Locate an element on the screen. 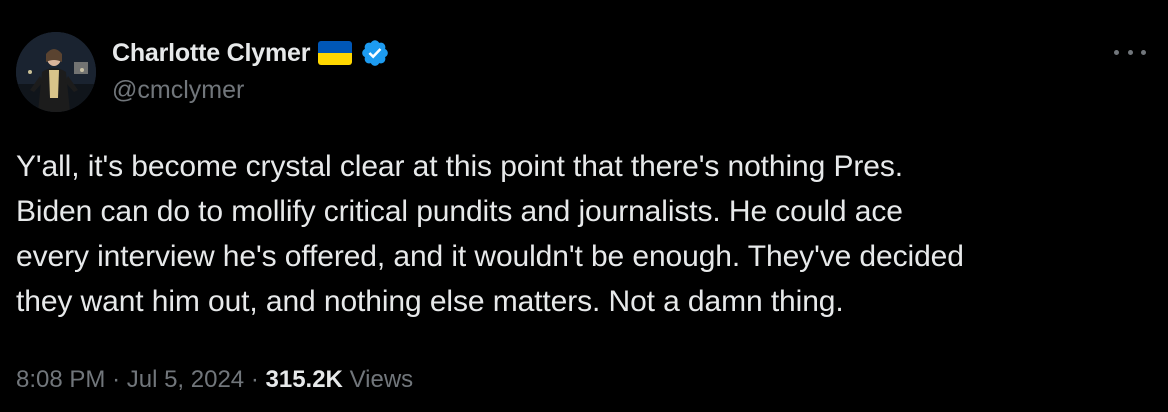 The image size is (1168, 412). avatar-photo is located at coordinates (56, 72).